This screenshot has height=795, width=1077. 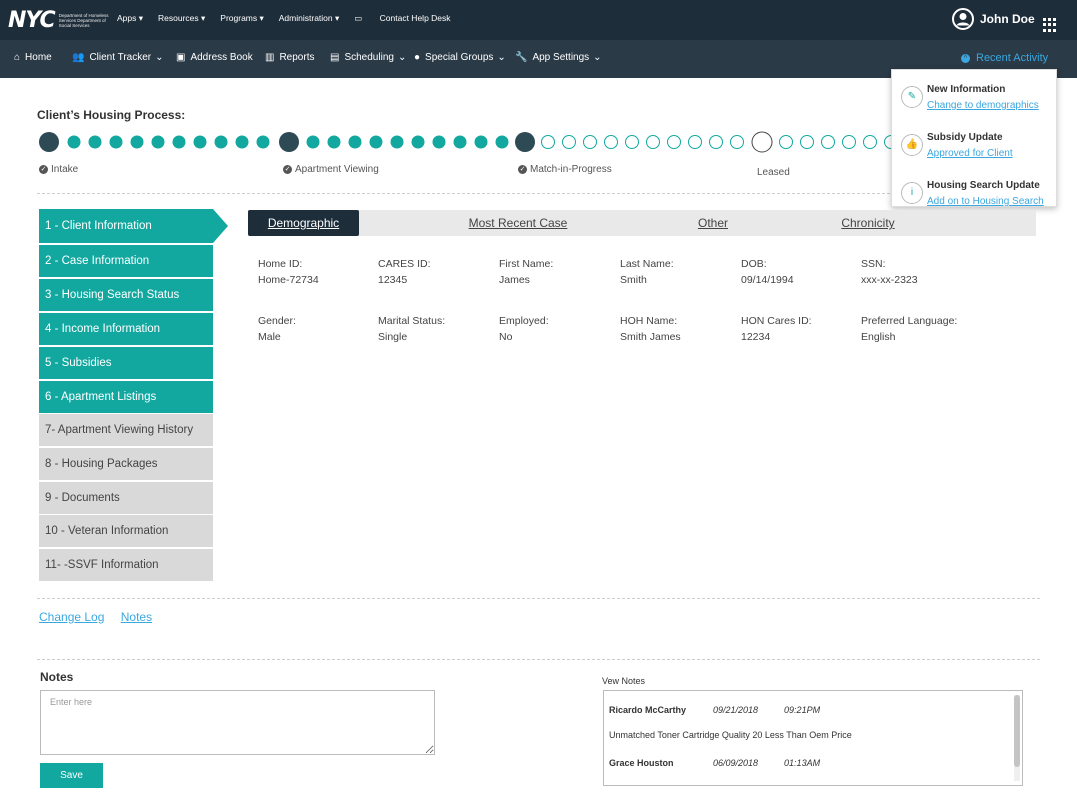 What do you see at coordinates (985, 201) in the screenshot?
I see `activity-link: Add on to Housing Search` at bounding box center [985, 201].